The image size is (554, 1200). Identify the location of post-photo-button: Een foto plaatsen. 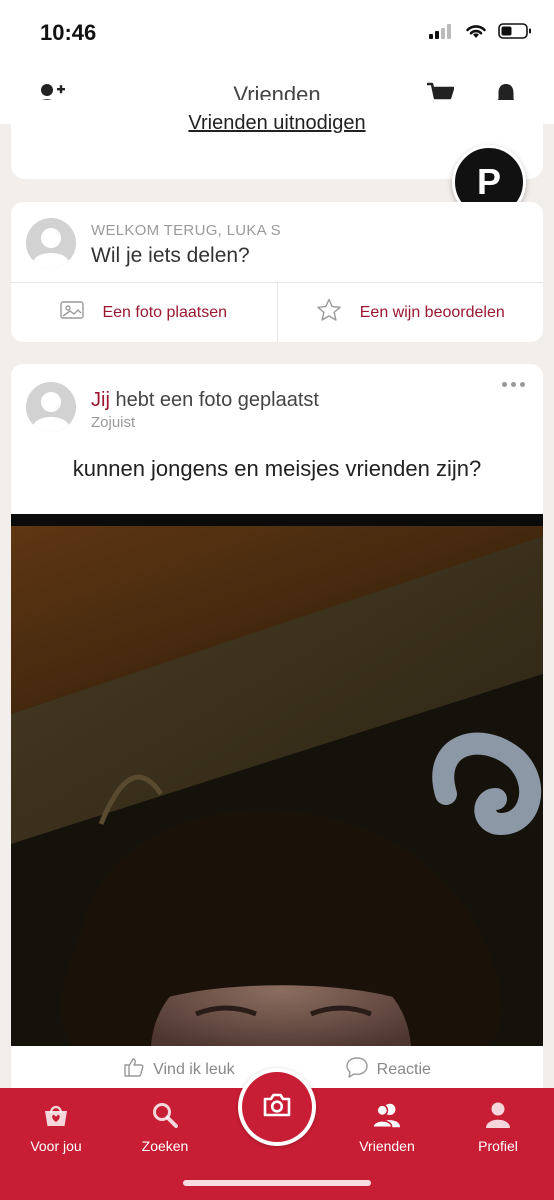
(144, 312).